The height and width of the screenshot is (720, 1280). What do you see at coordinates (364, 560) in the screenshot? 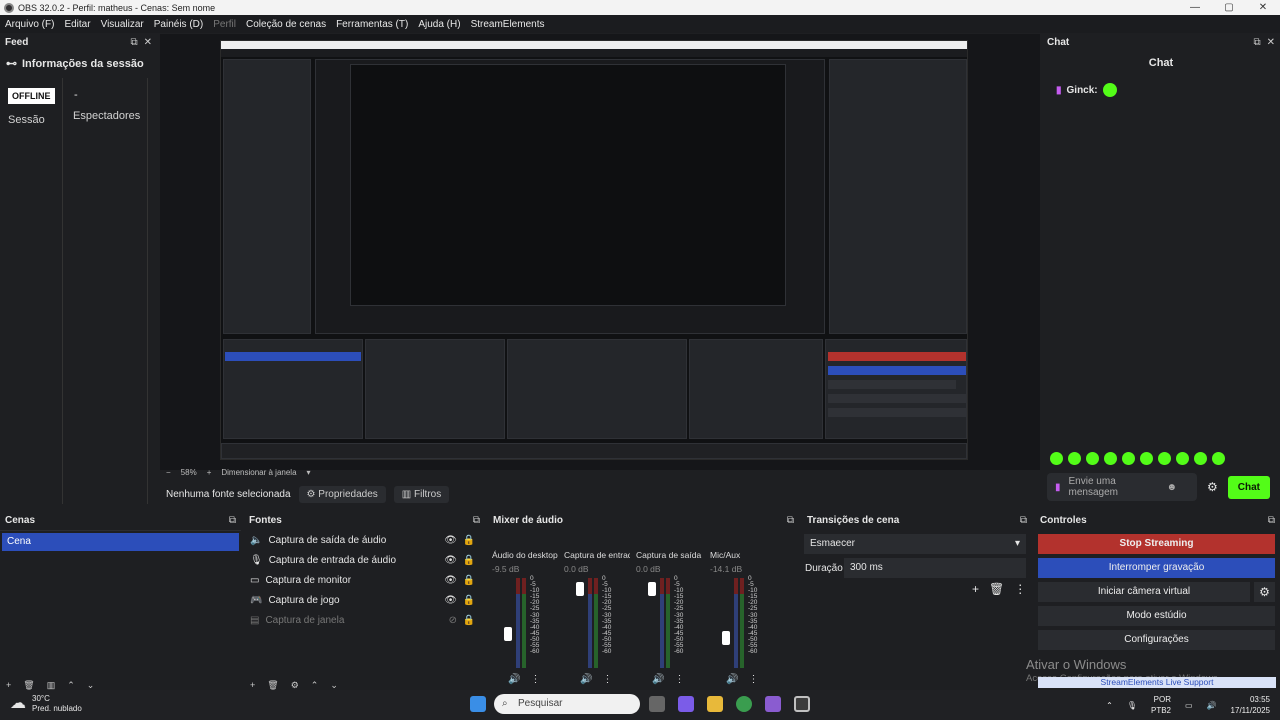
I see `source-item: 🎙 Captura de entrada de áudio 👁 🔒` at bounding box center [364, 560].